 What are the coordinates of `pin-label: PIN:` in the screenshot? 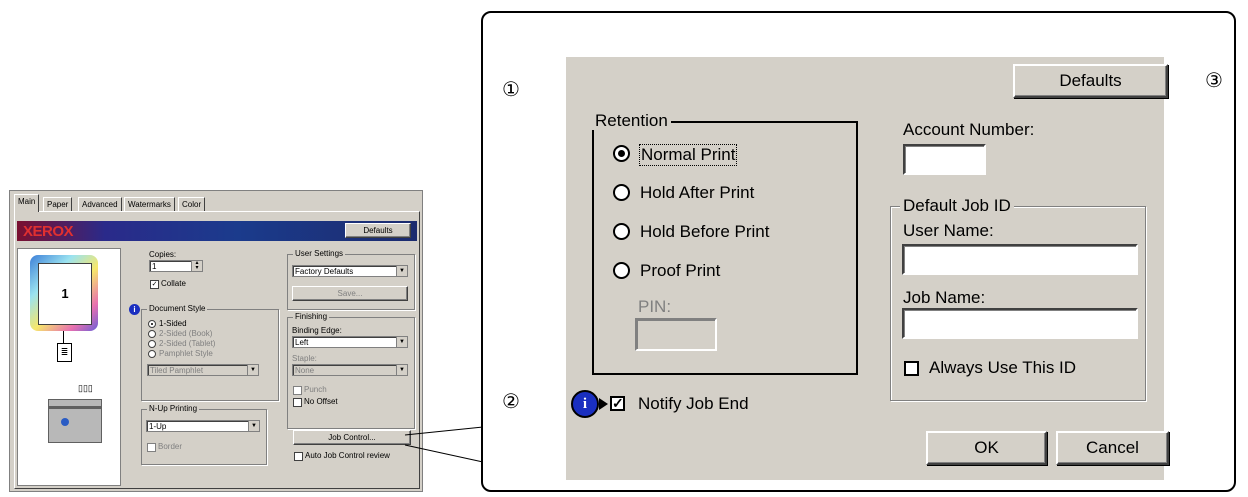 It's located at (655, 306).